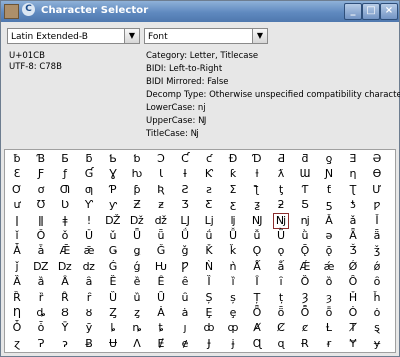 The height and width of the screenshot is (357, 400). I want to click on character-cell: ȍ, so click(329, 282).